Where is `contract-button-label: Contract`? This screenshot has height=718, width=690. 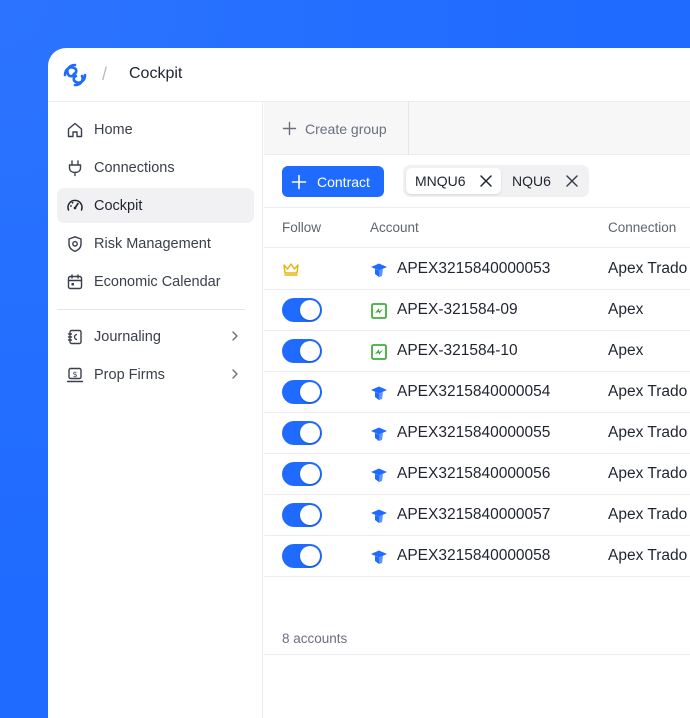
contract-button-label: Contract is located at coordinates (343, 181).